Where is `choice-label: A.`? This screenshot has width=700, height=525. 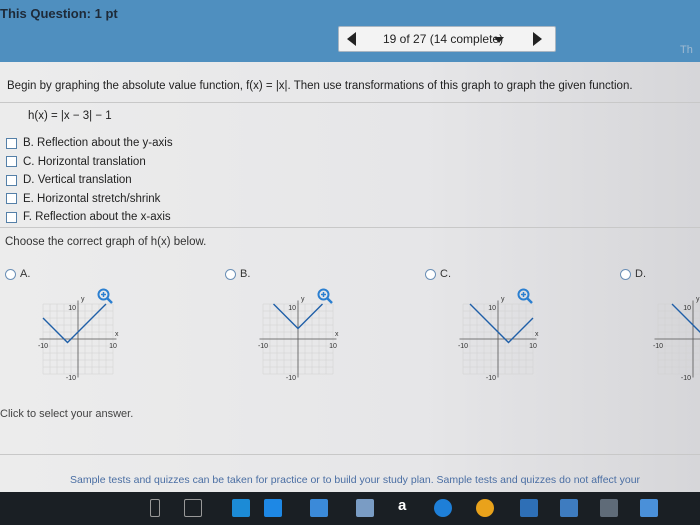
choice-label: A. is located at coordinates (25, 274).